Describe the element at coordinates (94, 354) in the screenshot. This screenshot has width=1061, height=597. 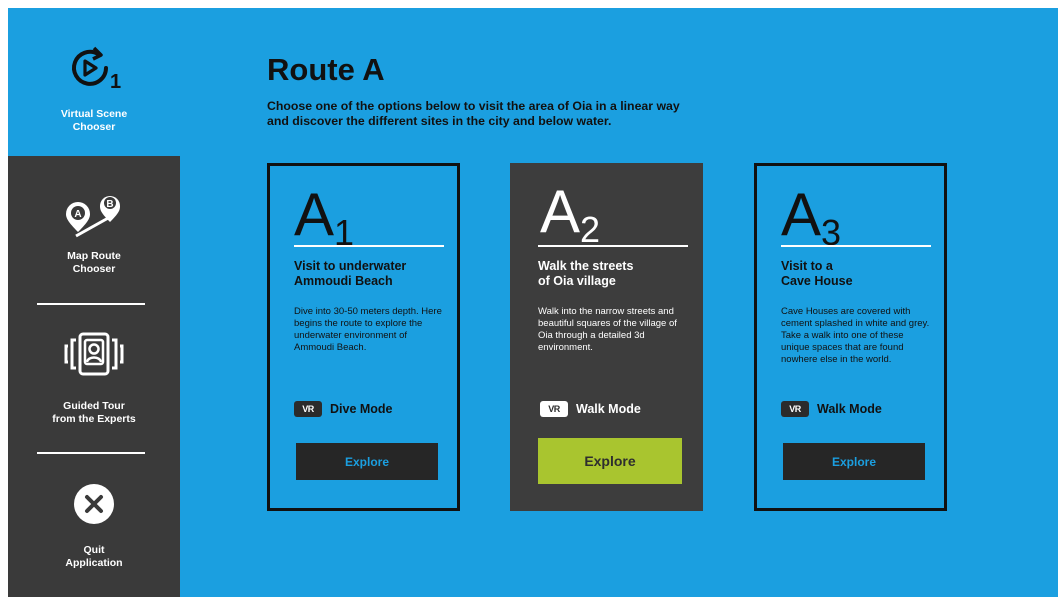
I see `expert-guide-icon` at that location.